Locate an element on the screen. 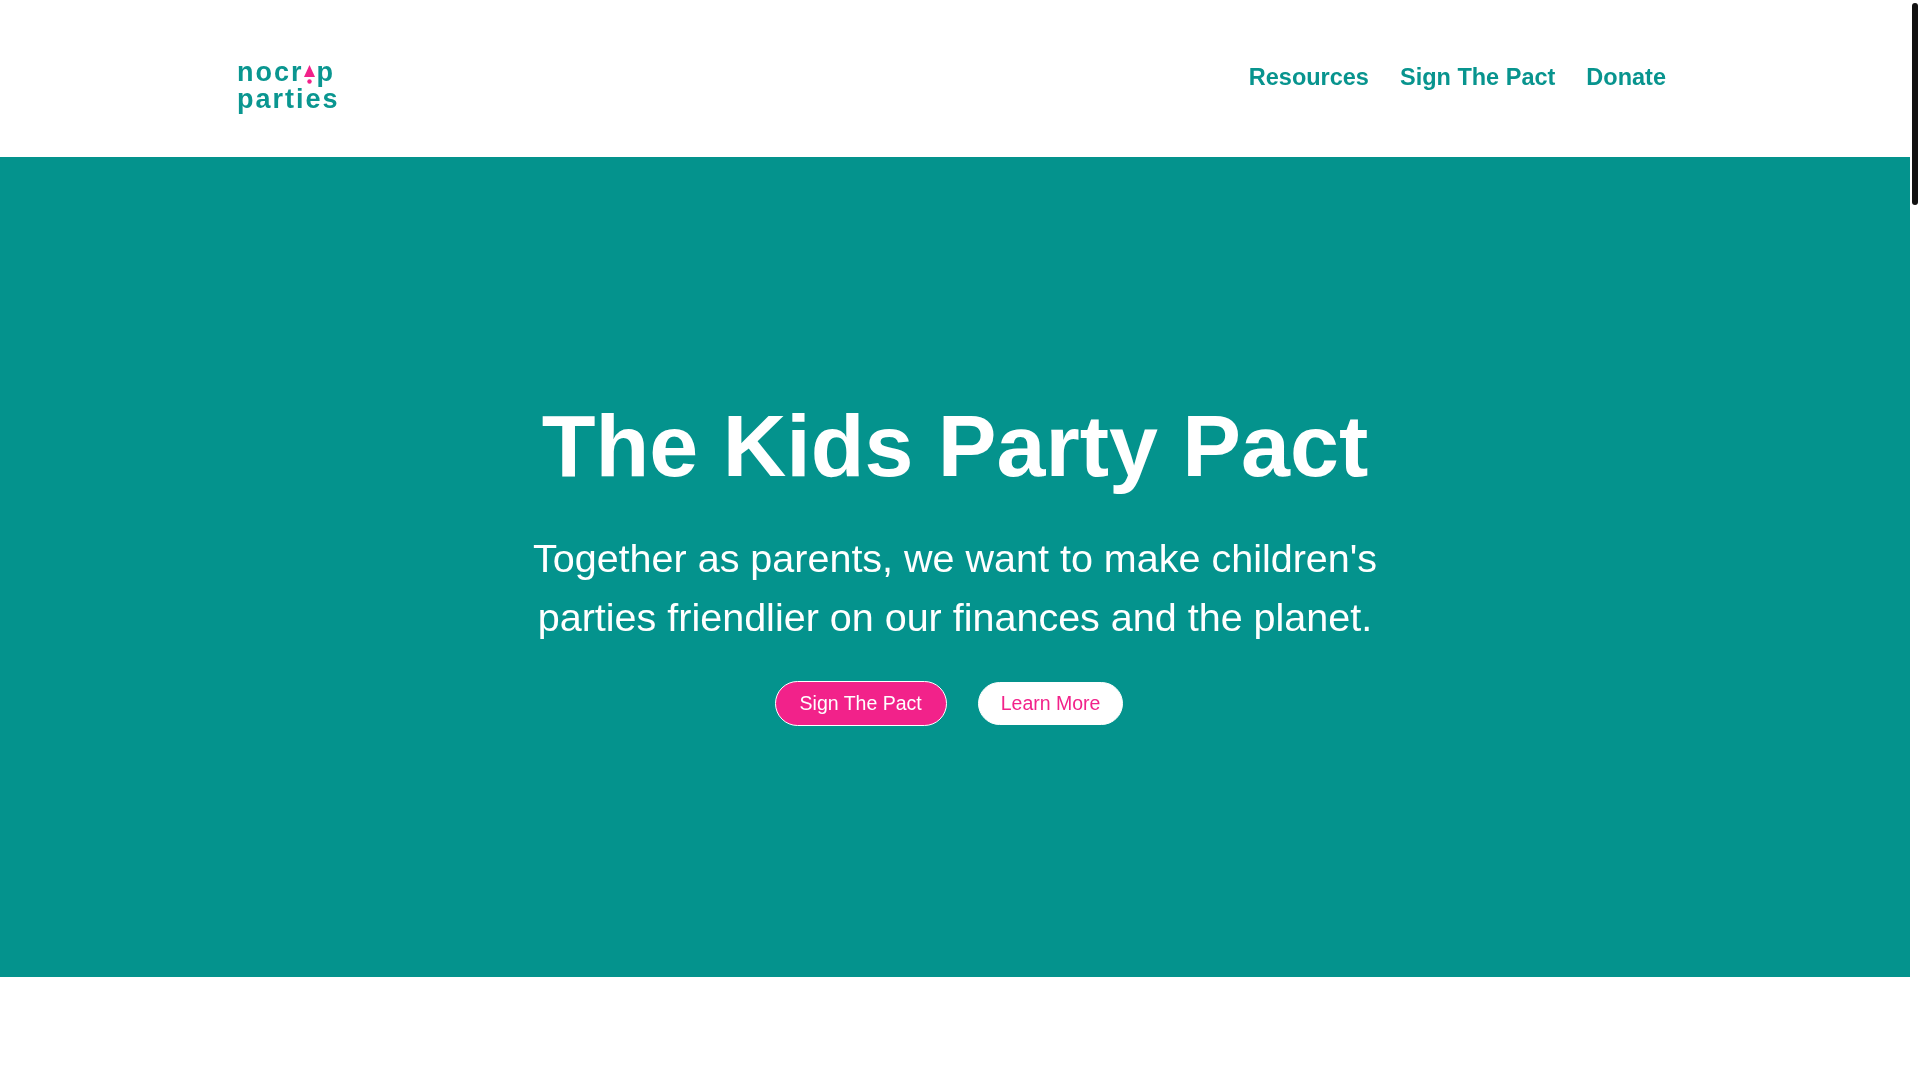 This screenshot has height=1080, width=1920. hero-title: The Kids Party Pact is located at coordinates (955, 446).